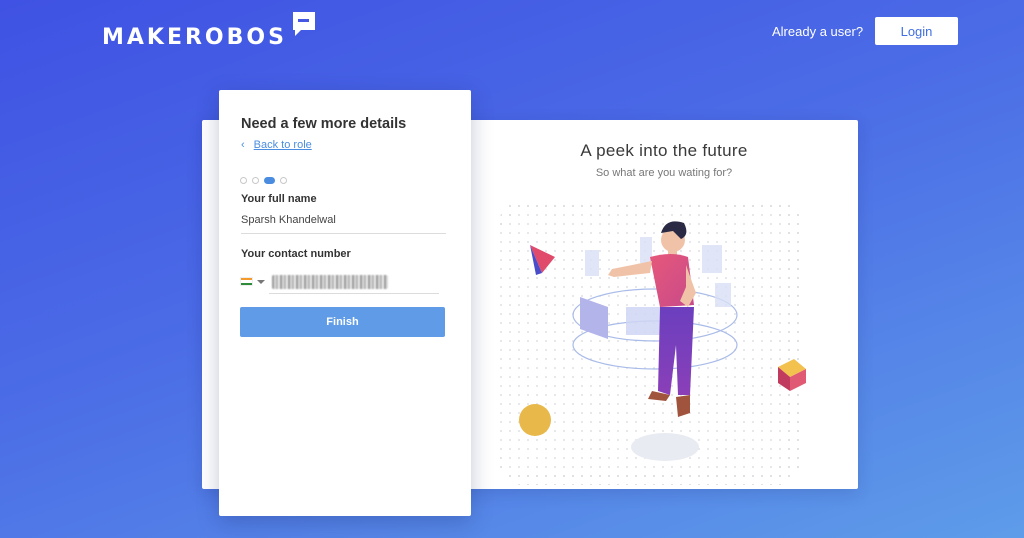  What do you see at coordinates (818, 31) in the screenshot?
I see `already-user-text: Already a user?` at bounding box center [818, 31].